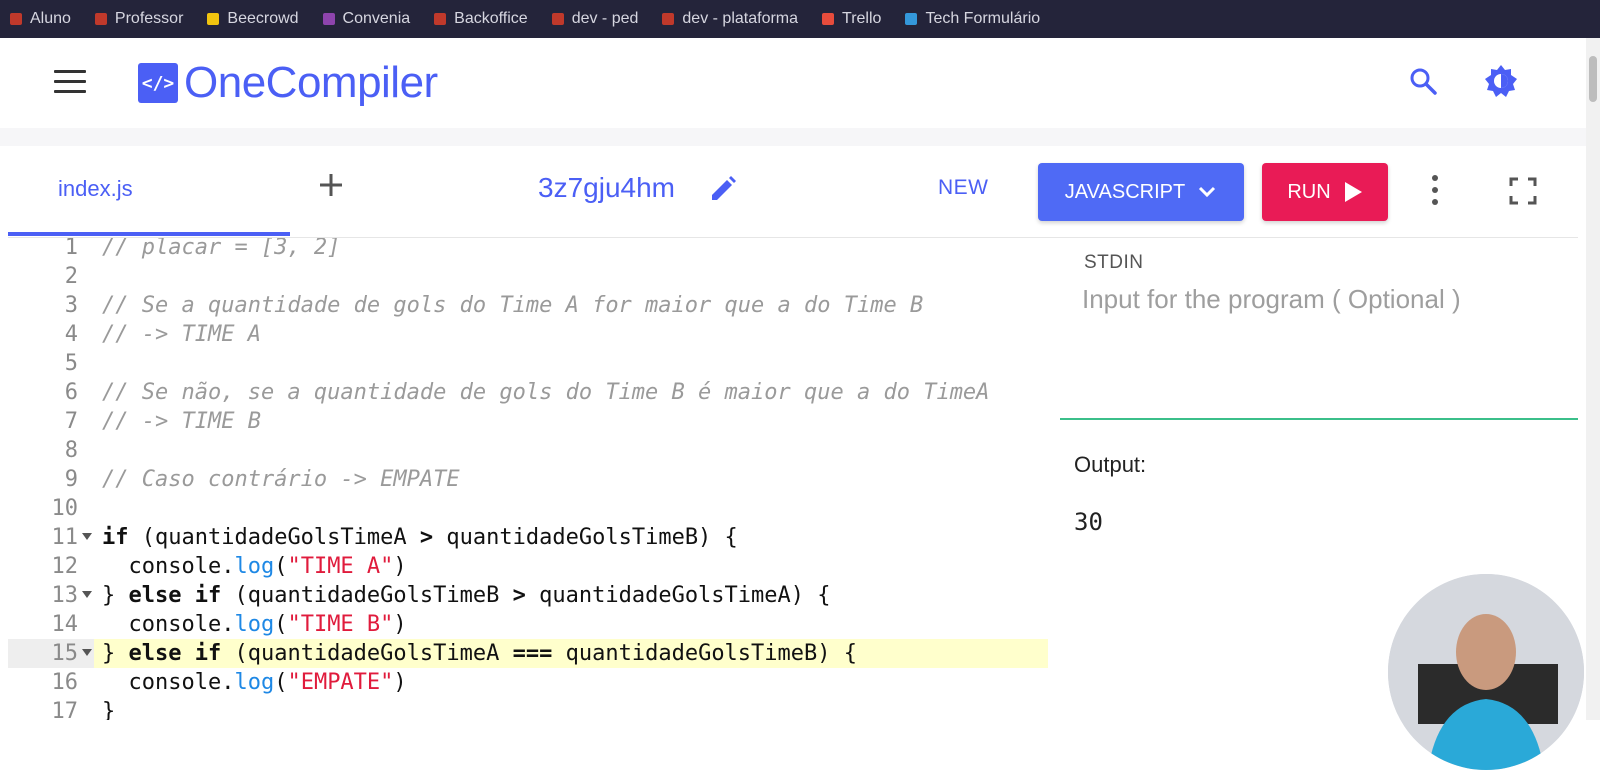 Image resolution: width=1600 pixels, height=770 pixels. What do you see at coordinates (331, 185) in the screenshot?
I see `add-file-icon` at bounding box center [331, 185].